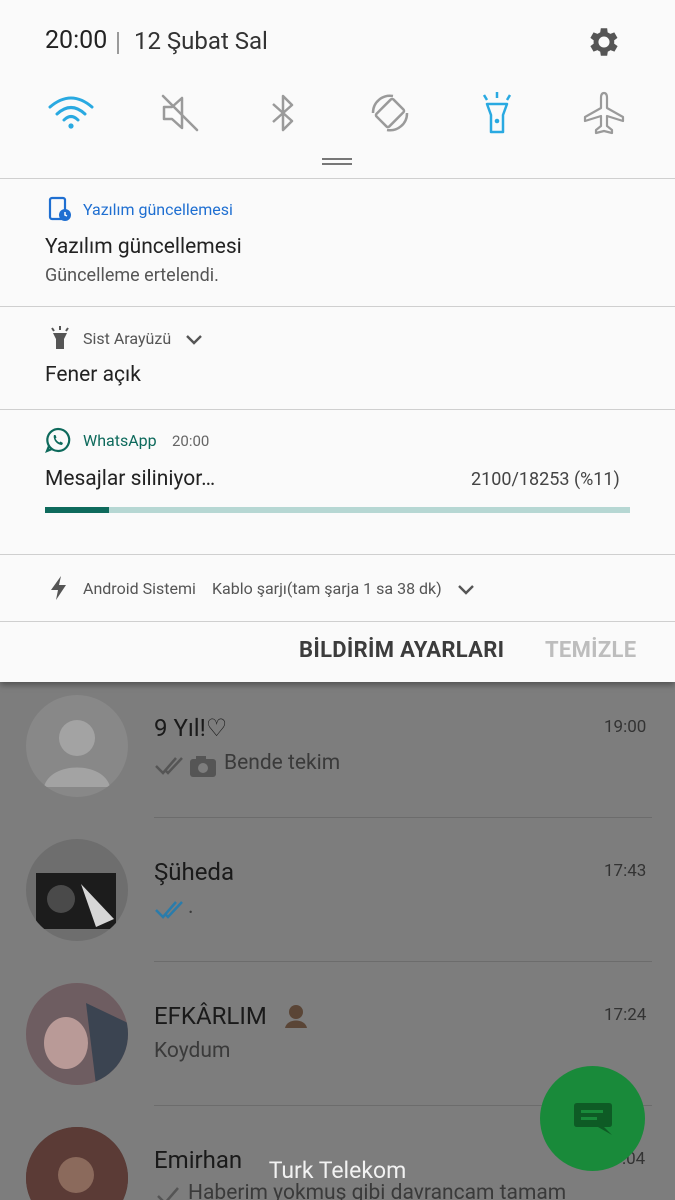 Image resolution: width=675 pixels, height=1200 pixels. Describe the element at coordinates (337, 89) in the screenshot. I see `quick-settings-header: 20:00 12 Şubat Sal` at that location.